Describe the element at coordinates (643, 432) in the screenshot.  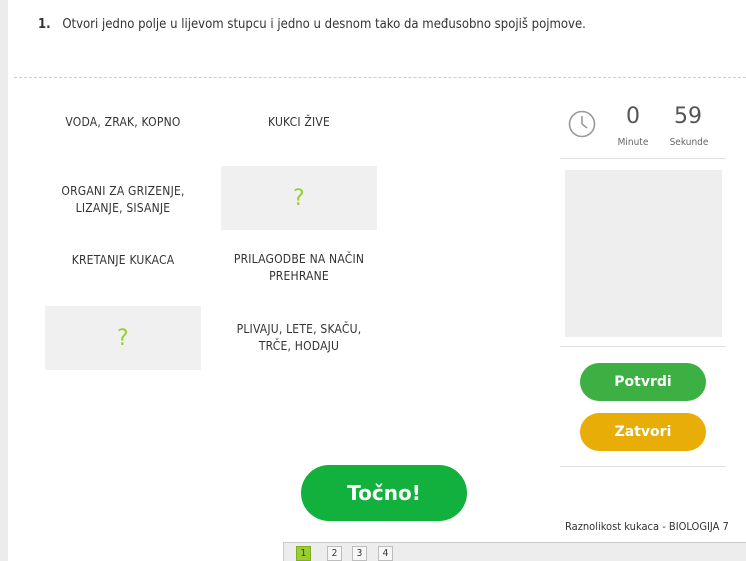
I see `close-button: Zatvori` at that location.